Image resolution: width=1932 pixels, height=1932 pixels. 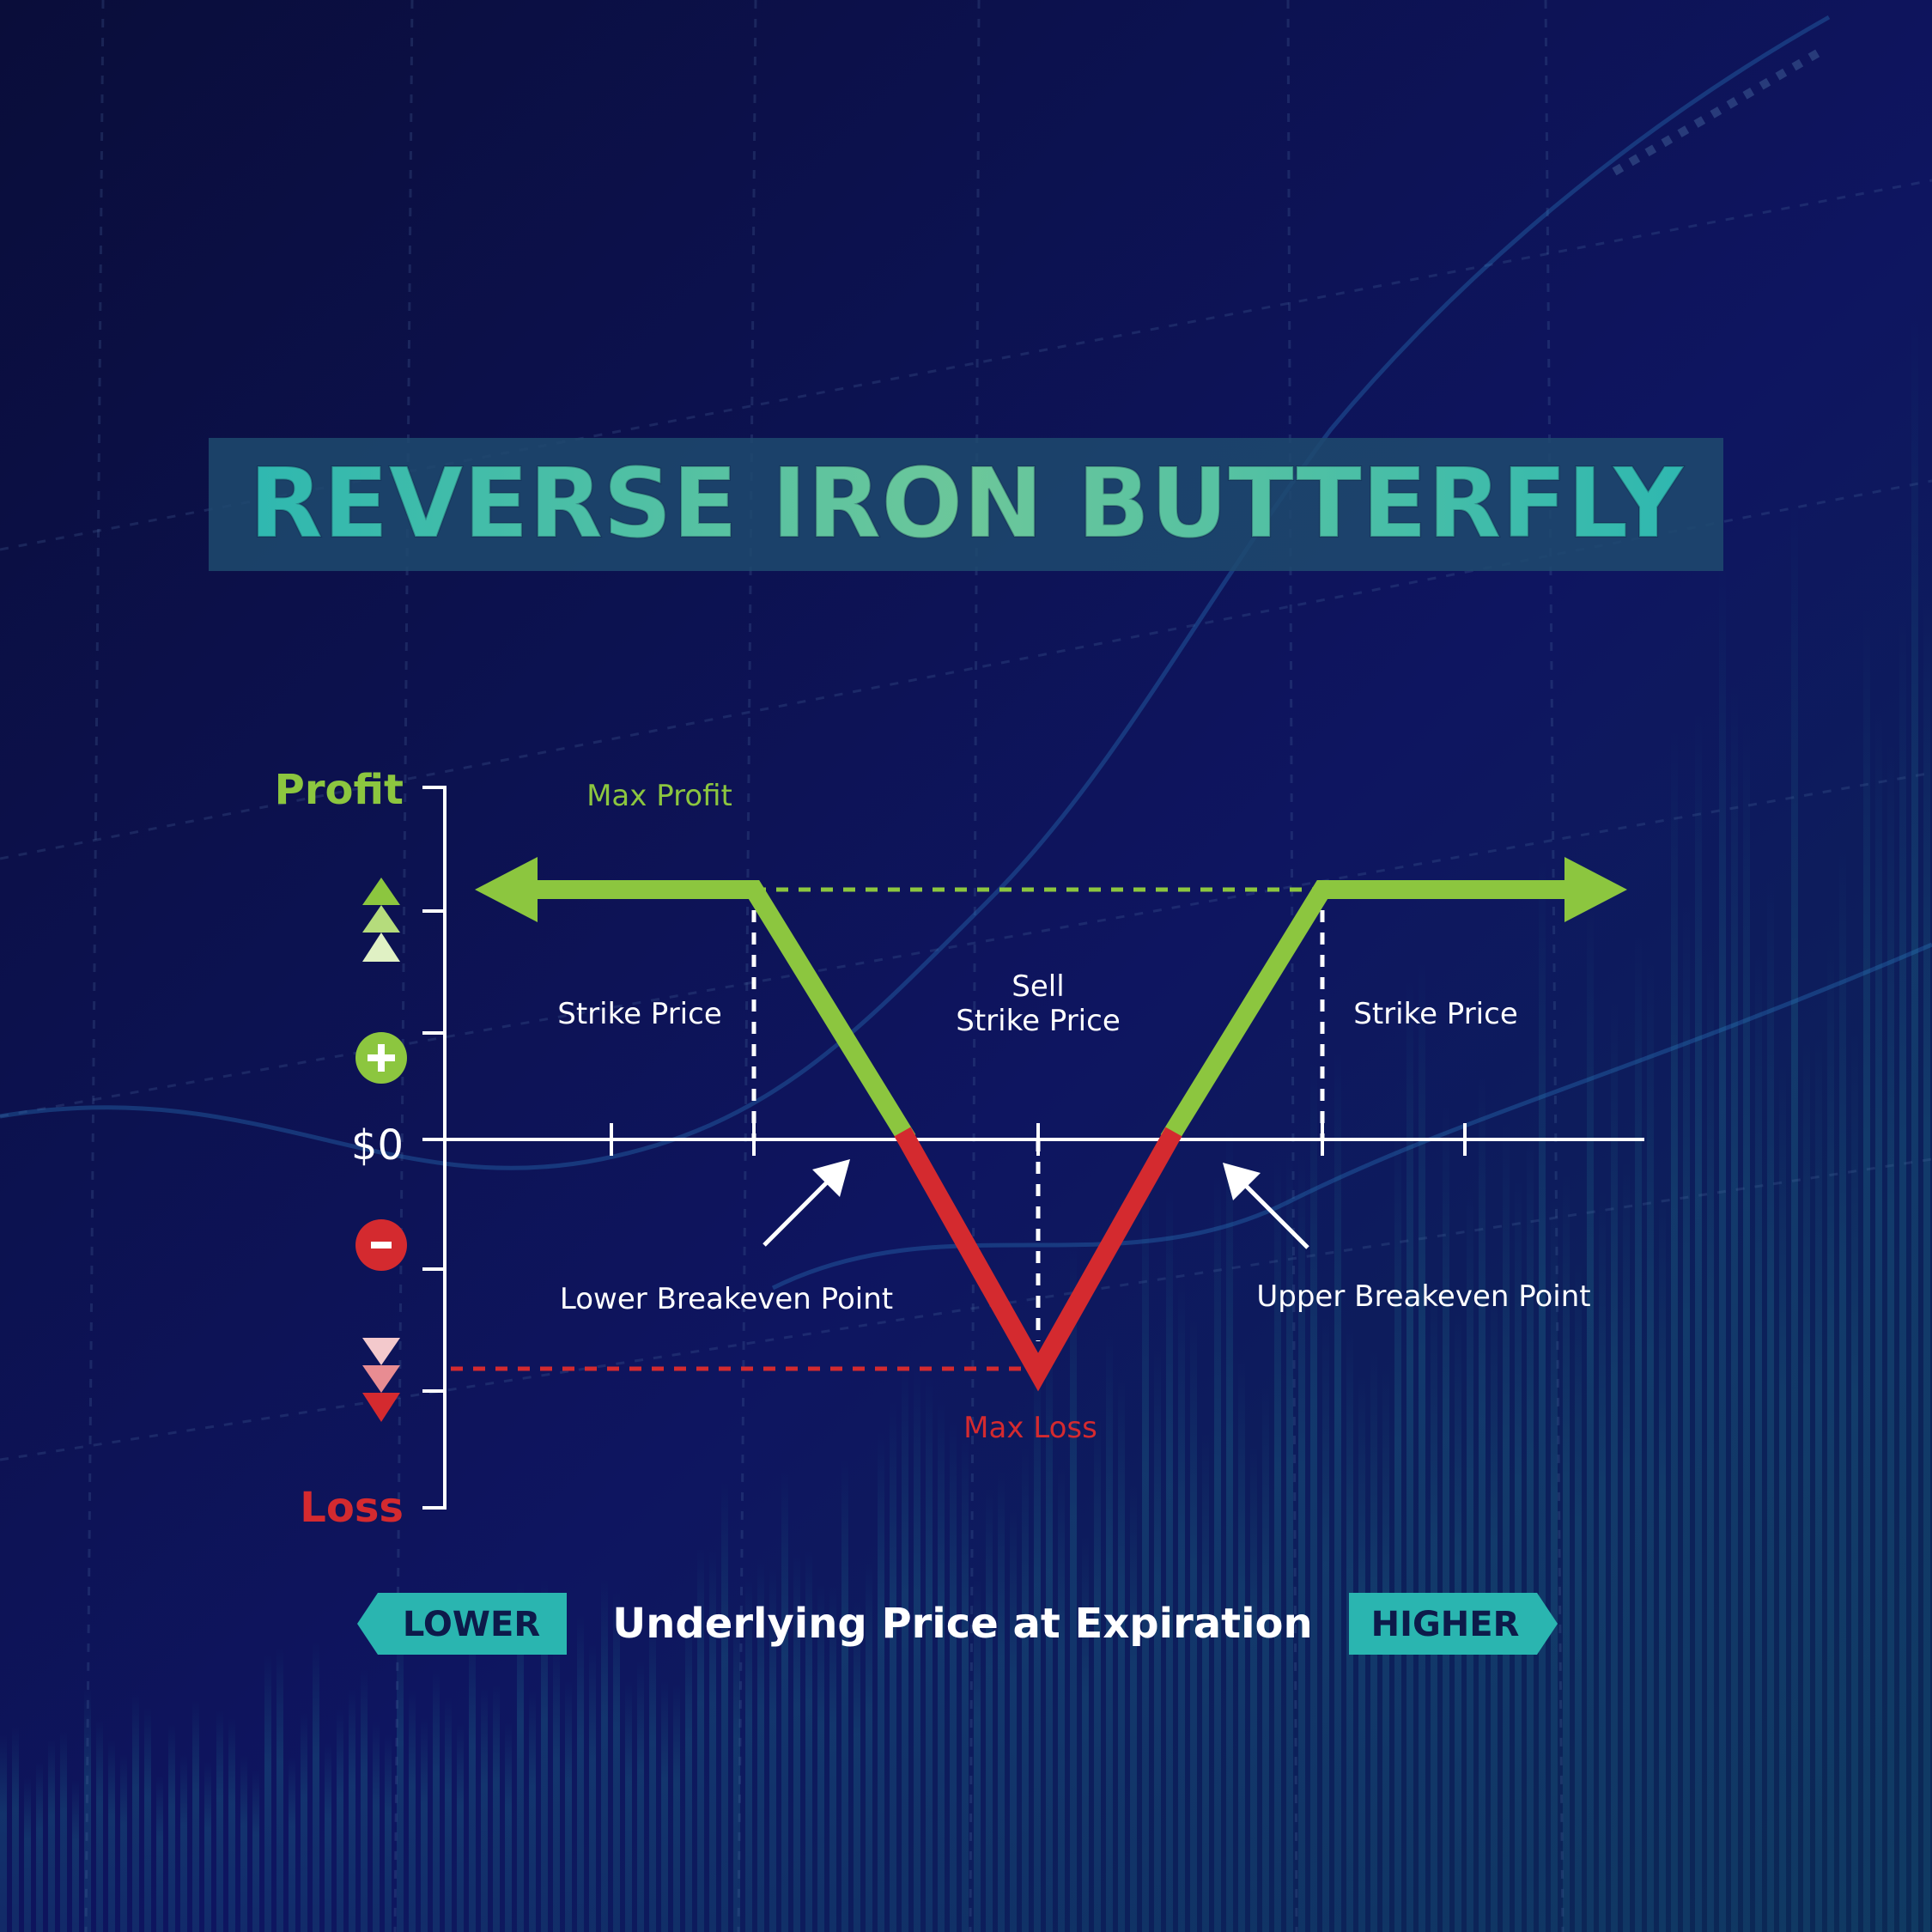 I want to click on lower-badge: LOWER, so click(x=462, y=1624).